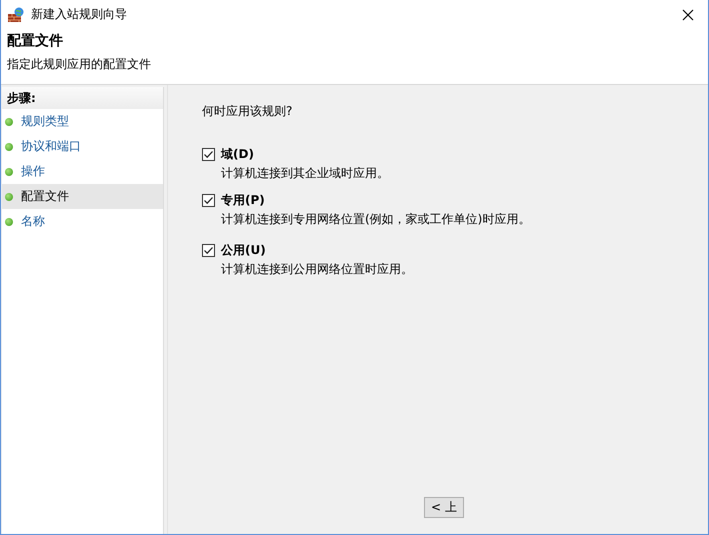 The image size is (709, 535). Describe the element at coordinates (82, 121) in the screenshot. I see `step-item: 规则类型` at that location.